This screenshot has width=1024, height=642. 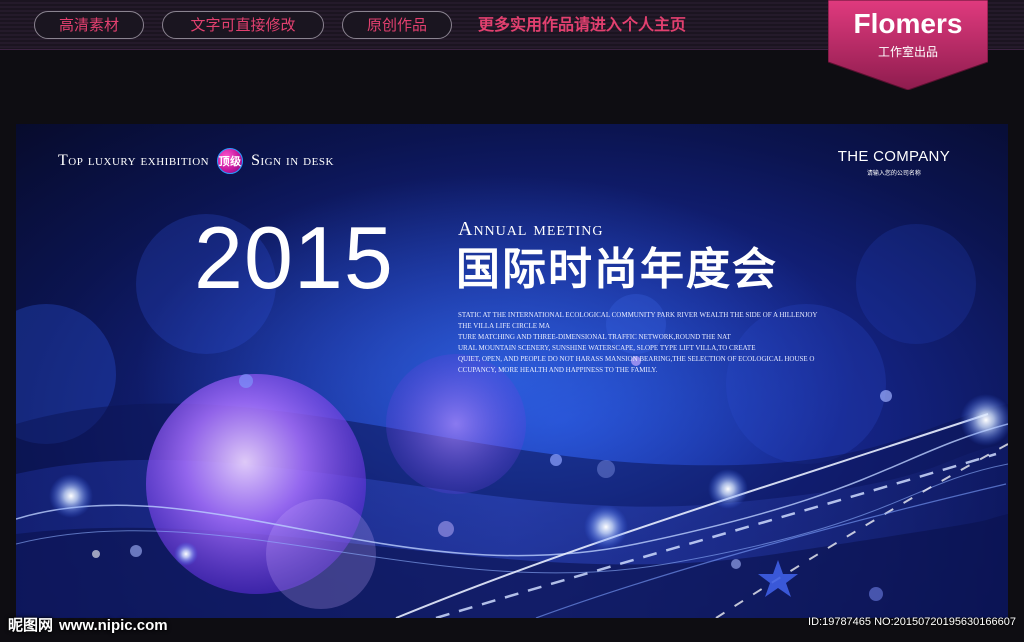 I want to click on site-watermark: 昵图网 www.nipic.com, so click(x=88, y=624).